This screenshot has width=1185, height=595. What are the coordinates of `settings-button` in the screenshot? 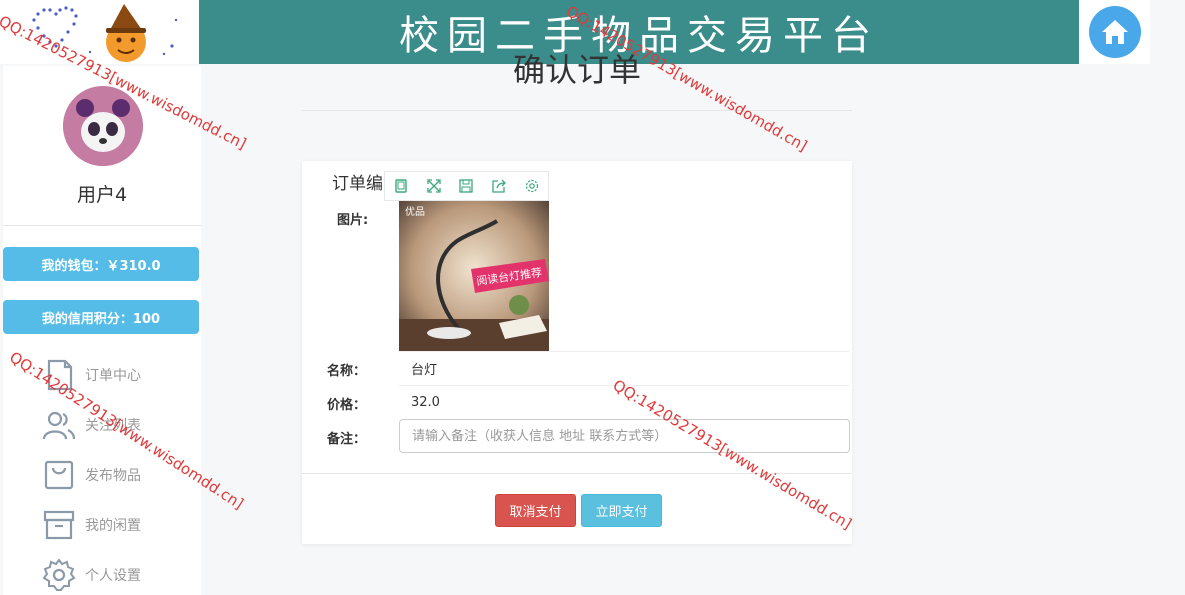 It's located at (531, 186).